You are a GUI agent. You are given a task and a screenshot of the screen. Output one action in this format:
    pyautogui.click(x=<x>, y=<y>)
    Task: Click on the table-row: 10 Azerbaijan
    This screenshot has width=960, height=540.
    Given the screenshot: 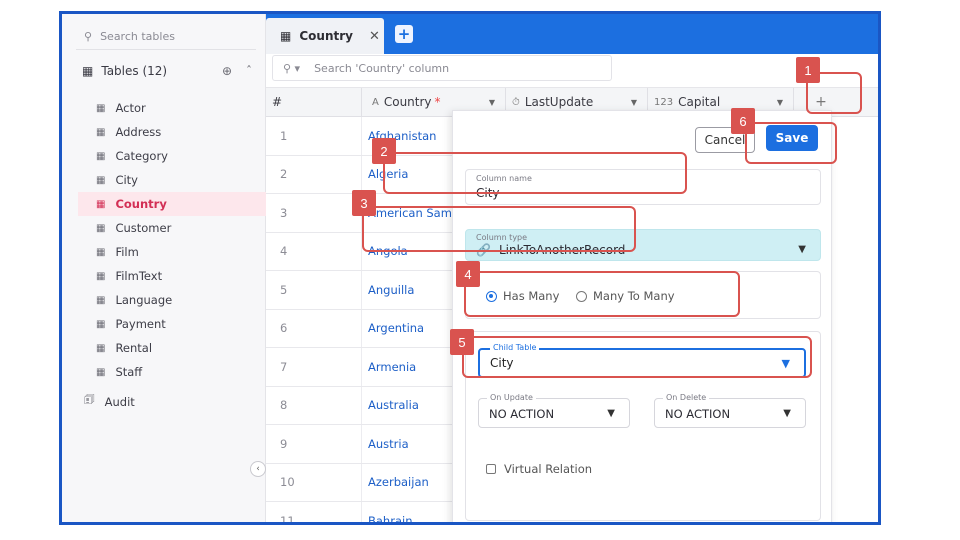 What is the action you would take?
    pyautogui.click(x=361, y=482)
    